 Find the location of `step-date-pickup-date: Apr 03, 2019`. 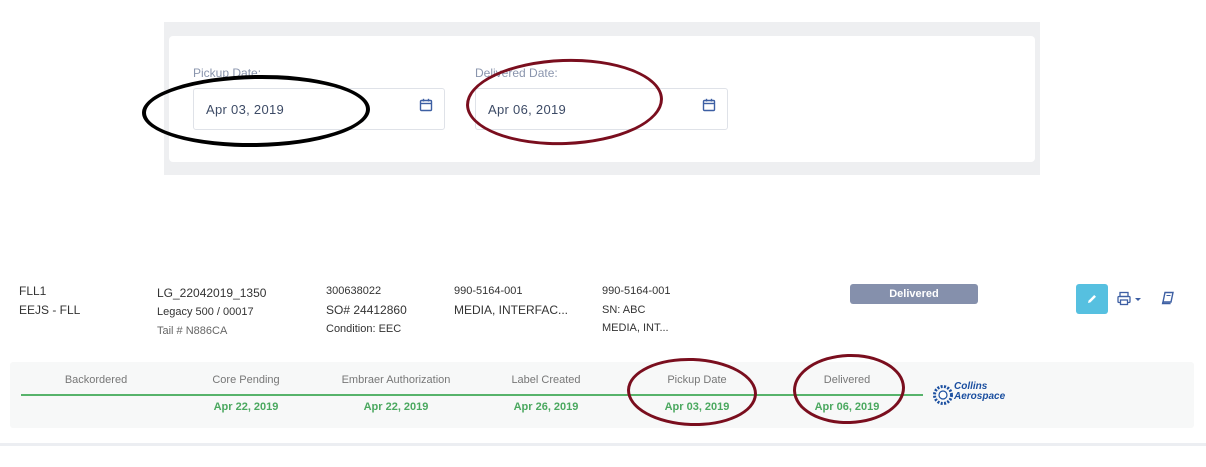

step-date-pickup-date: Apr 03, 2019 is located at coordinates (697, 407).